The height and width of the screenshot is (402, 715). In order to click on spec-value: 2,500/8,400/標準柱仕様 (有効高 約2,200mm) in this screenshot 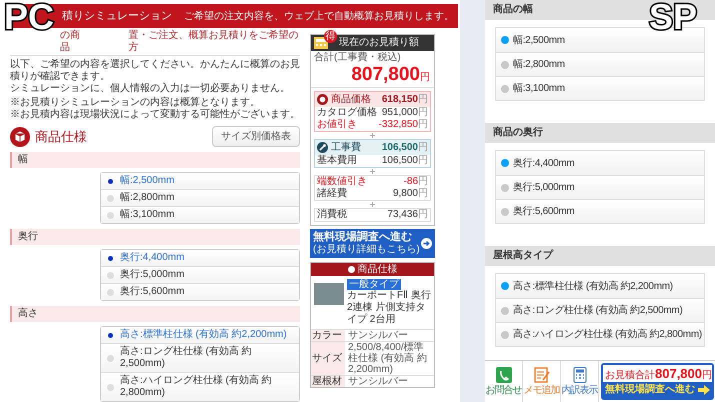, I will do `click(387, 358)`.